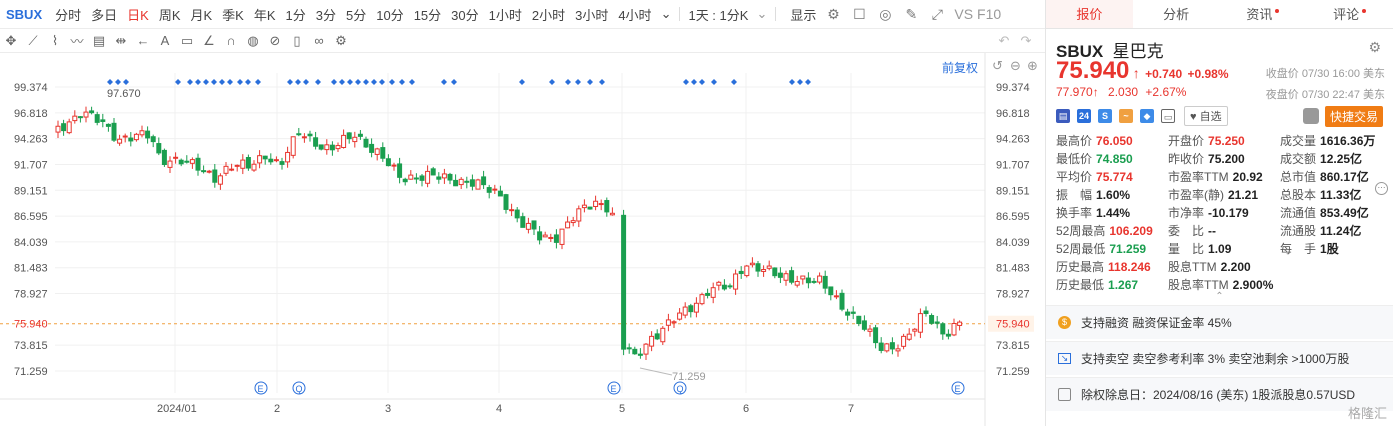 The height and width of the screenshot is (426, 1393). What do you see at coordinates (997, 66) in the screenshot?
I see `reset-icon: ↺` at bounding box center [997, 66].